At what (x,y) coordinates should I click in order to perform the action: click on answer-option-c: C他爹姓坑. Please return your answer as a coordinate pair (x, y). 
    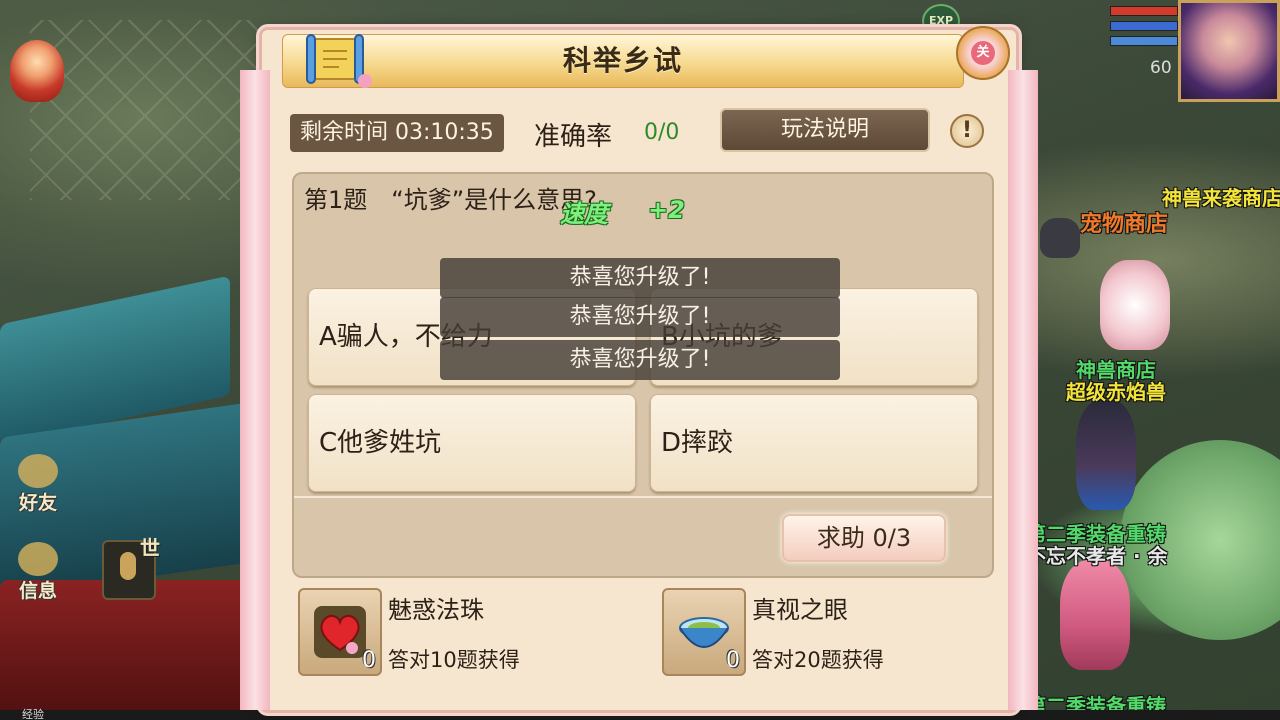
    Looking at the image, I should click on (472, 443).